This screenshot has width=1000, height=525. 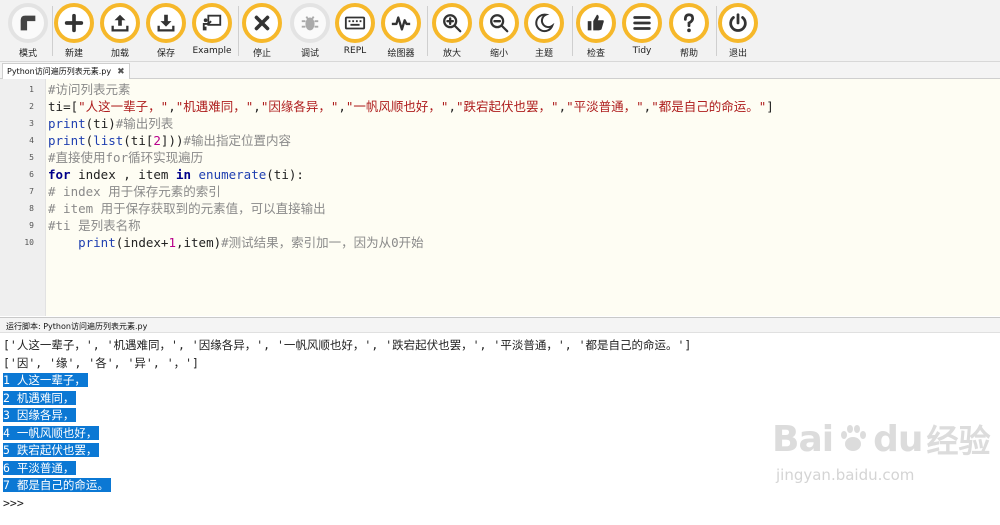 I want to click on stop-button: 停止, so click(x=262, y=32).